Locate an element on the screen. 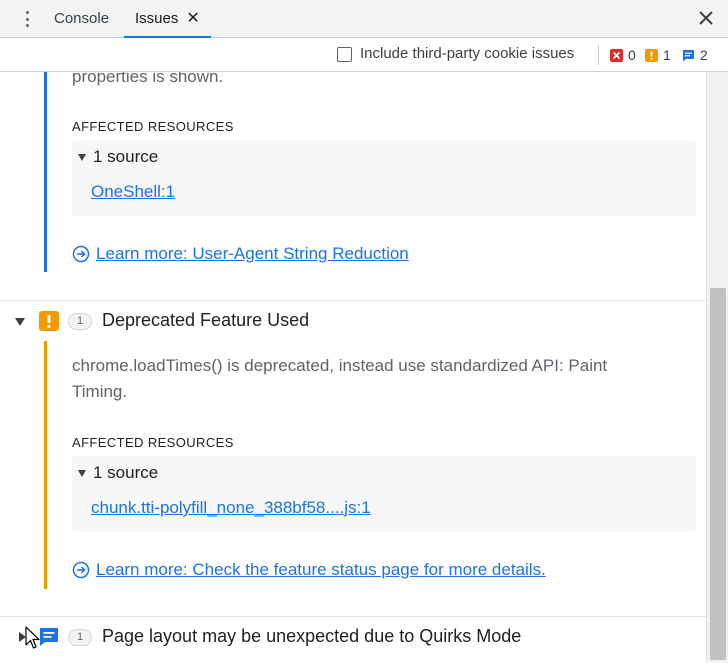 This screenshot has height=663, width=728. warning-counter: 1 is located at coordinates (658, 55).